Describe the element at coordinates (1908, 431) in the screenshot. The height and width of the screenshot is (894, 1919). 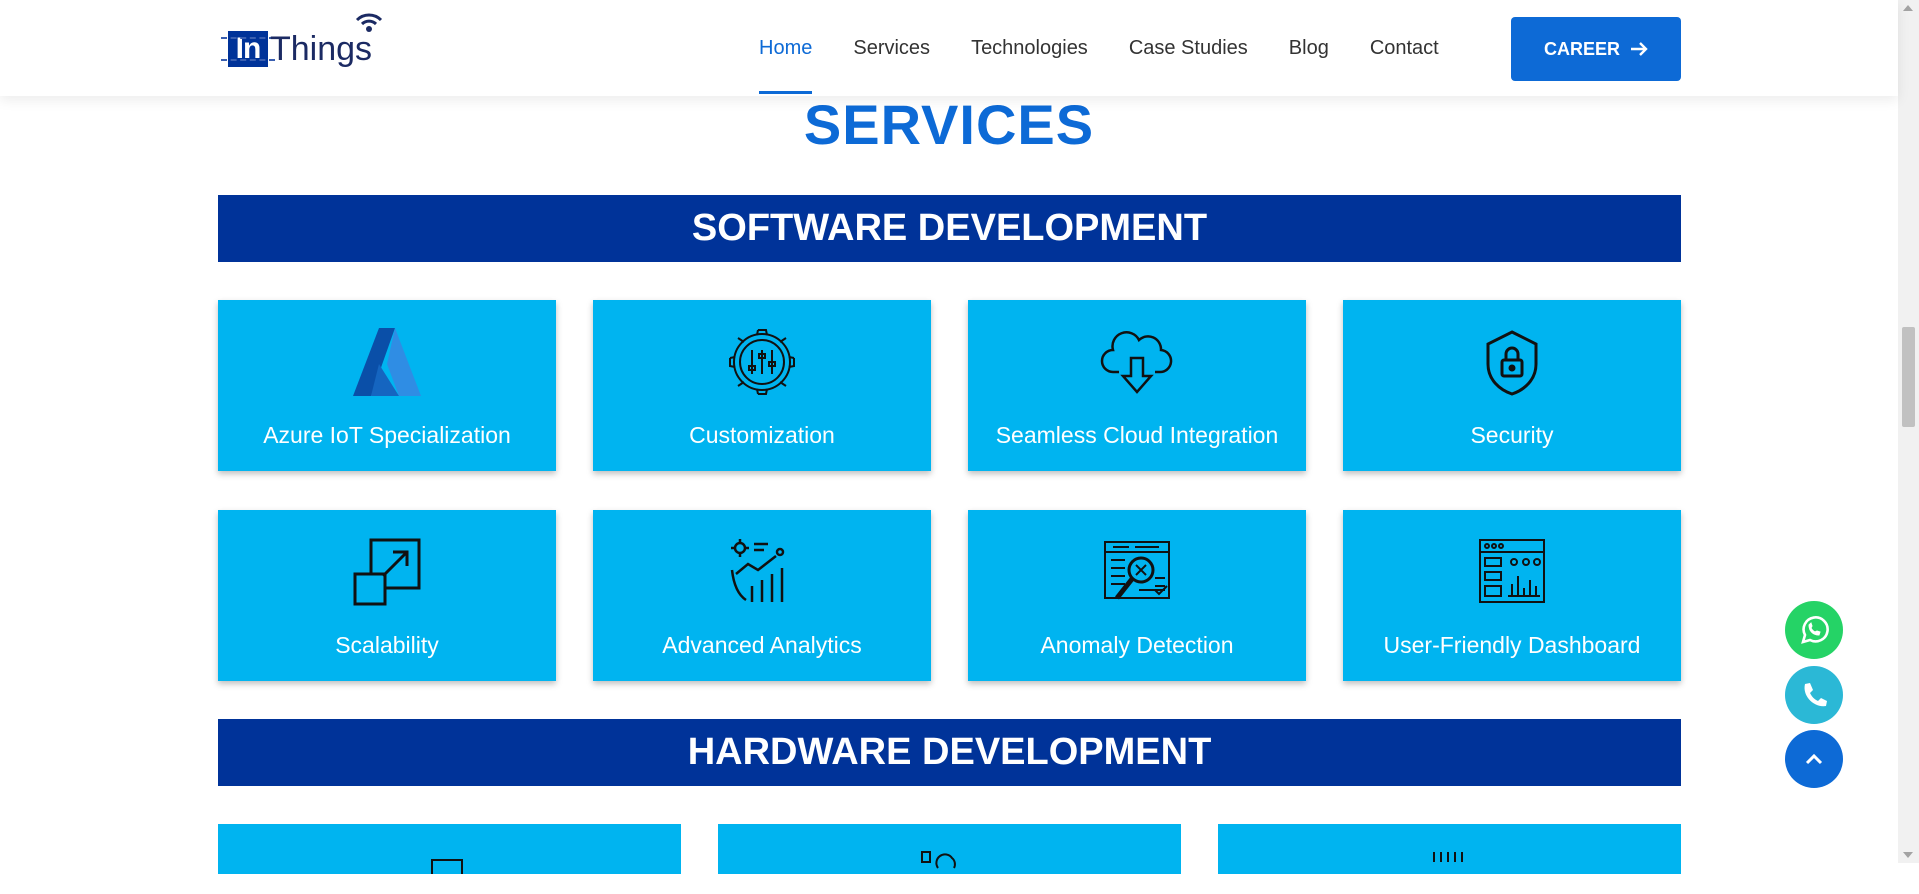
I see `page-scrollbar` at that location.